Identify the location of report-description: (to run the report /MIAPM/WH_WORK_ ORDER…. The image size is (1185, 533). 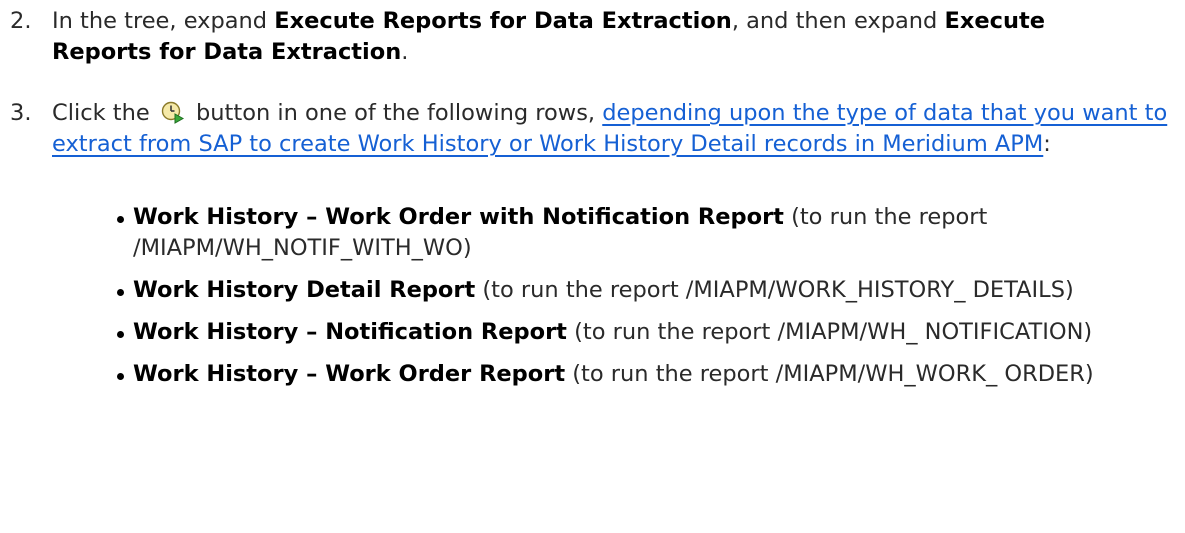
(833, 374).